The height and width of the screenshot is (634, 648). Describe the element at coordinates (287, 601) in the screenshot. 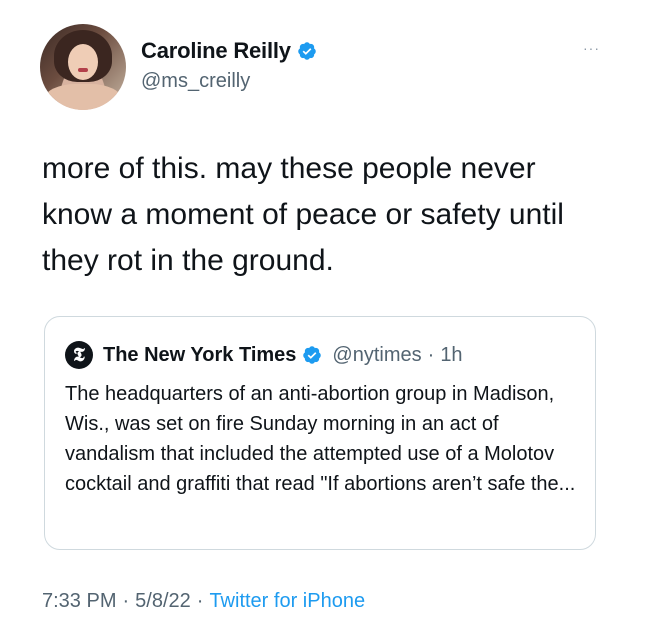

I see `tweet-source-link: Twitter for iPhone` at that location.